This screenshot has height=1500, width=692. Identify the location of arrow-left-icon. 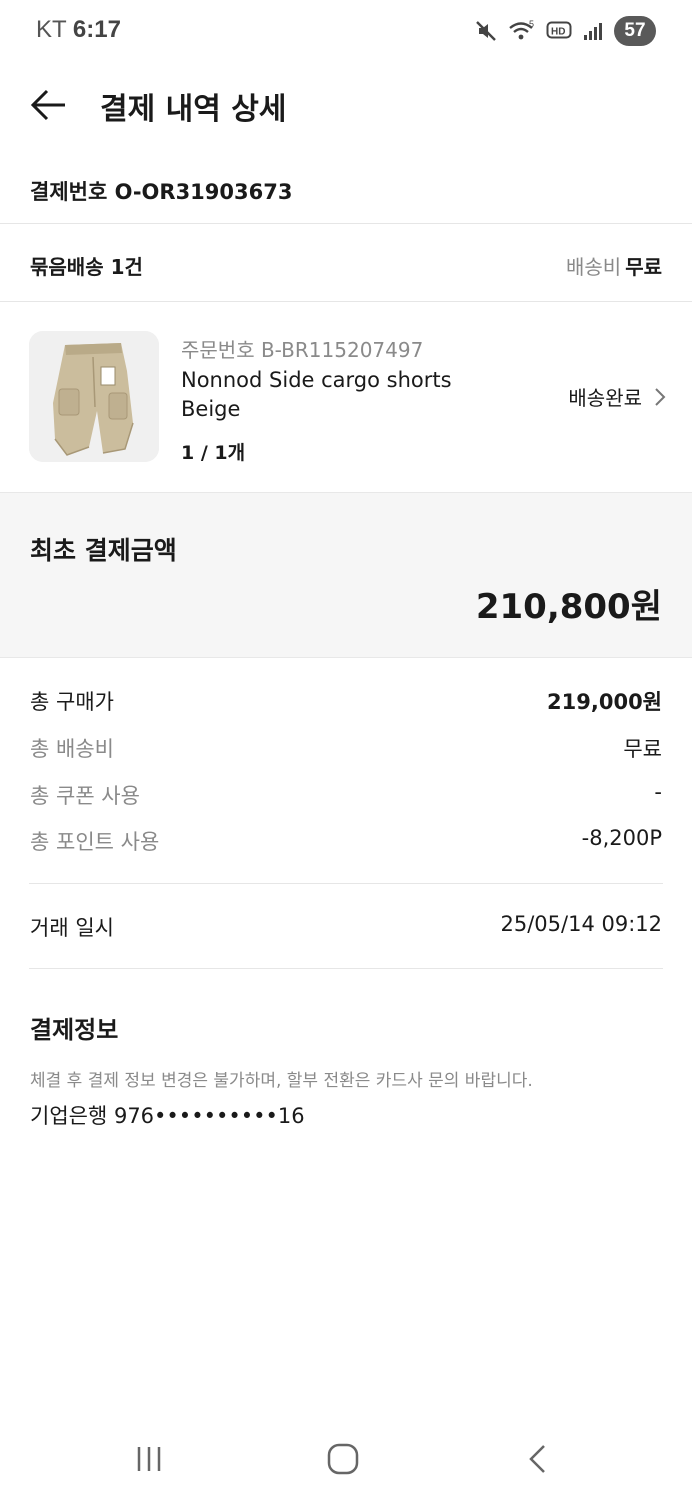
(47, 105).